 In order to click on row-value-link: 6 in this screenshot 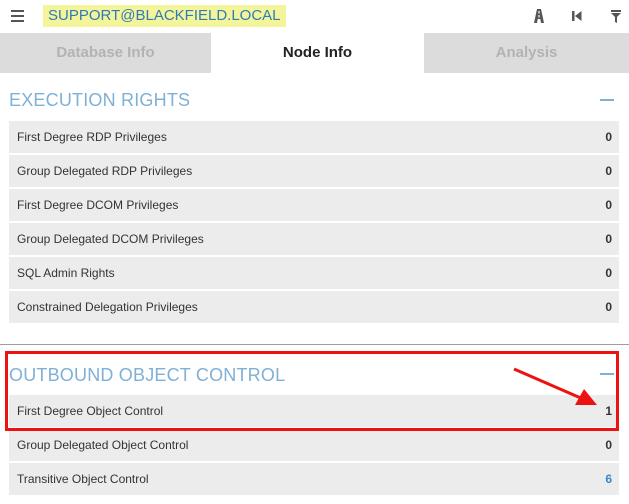, I will do `click(608, 479)`.